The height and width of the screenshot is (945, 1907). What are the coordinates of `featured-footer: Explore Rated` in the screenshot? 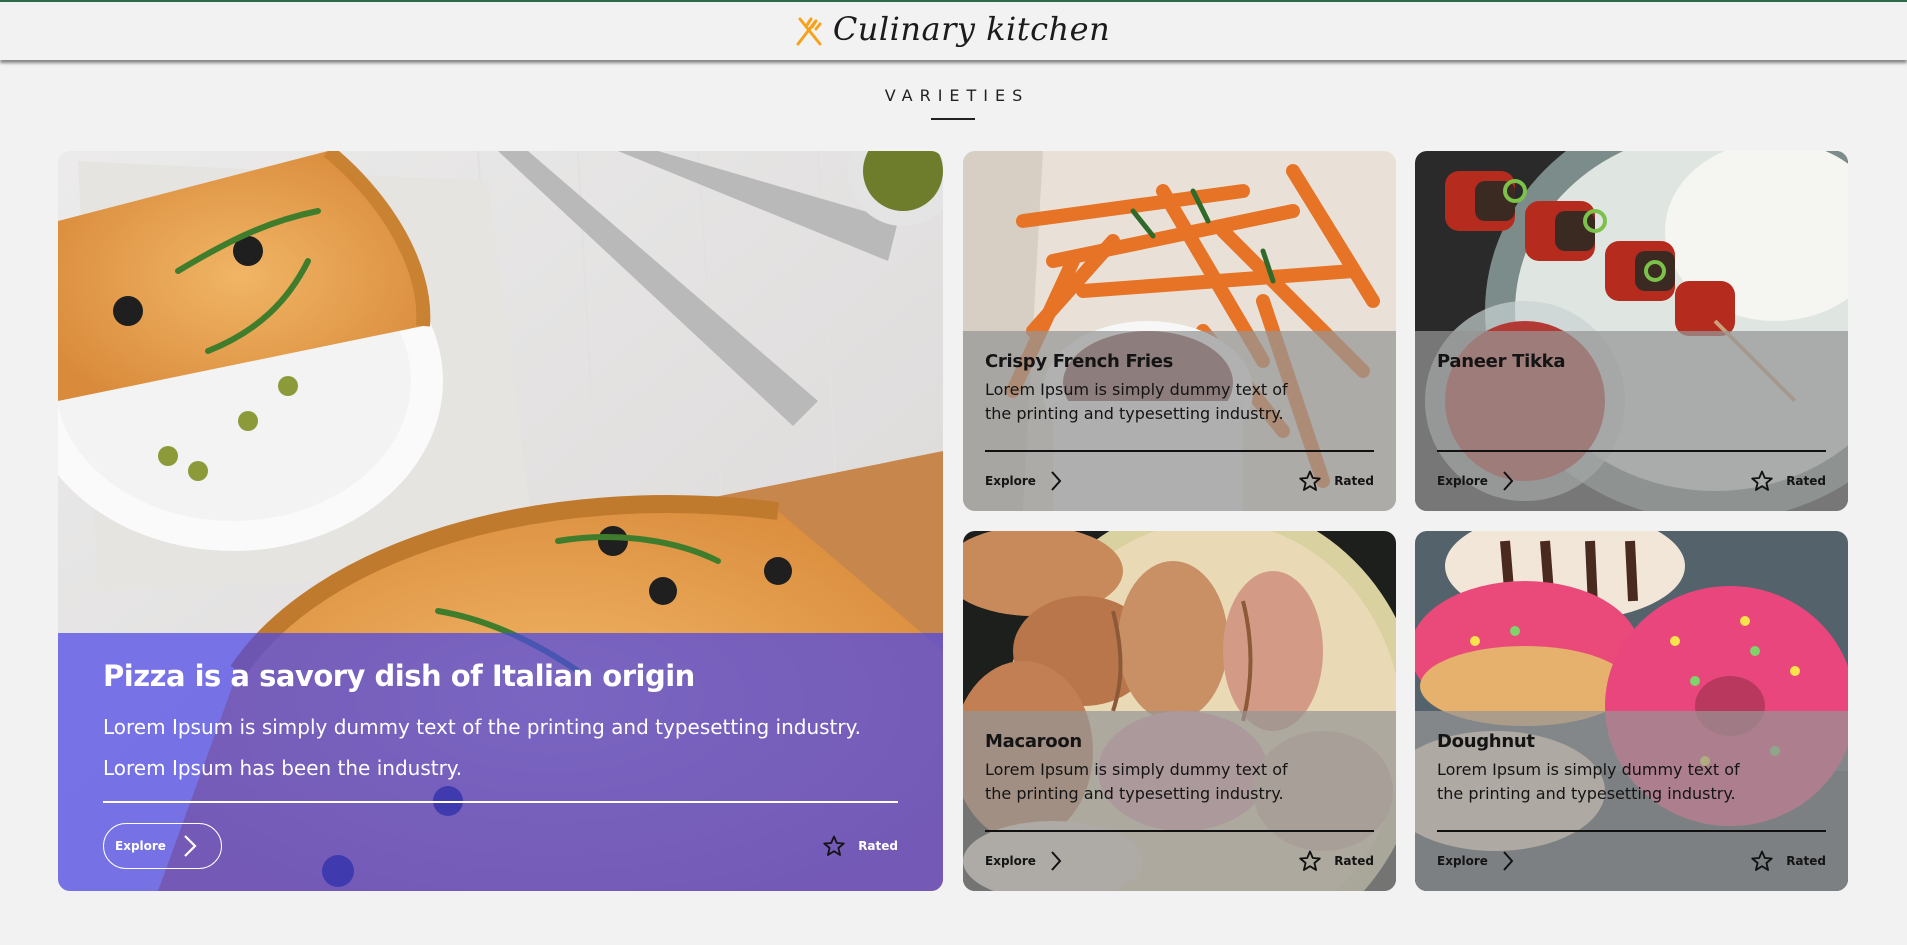 It's located at (500, 846).